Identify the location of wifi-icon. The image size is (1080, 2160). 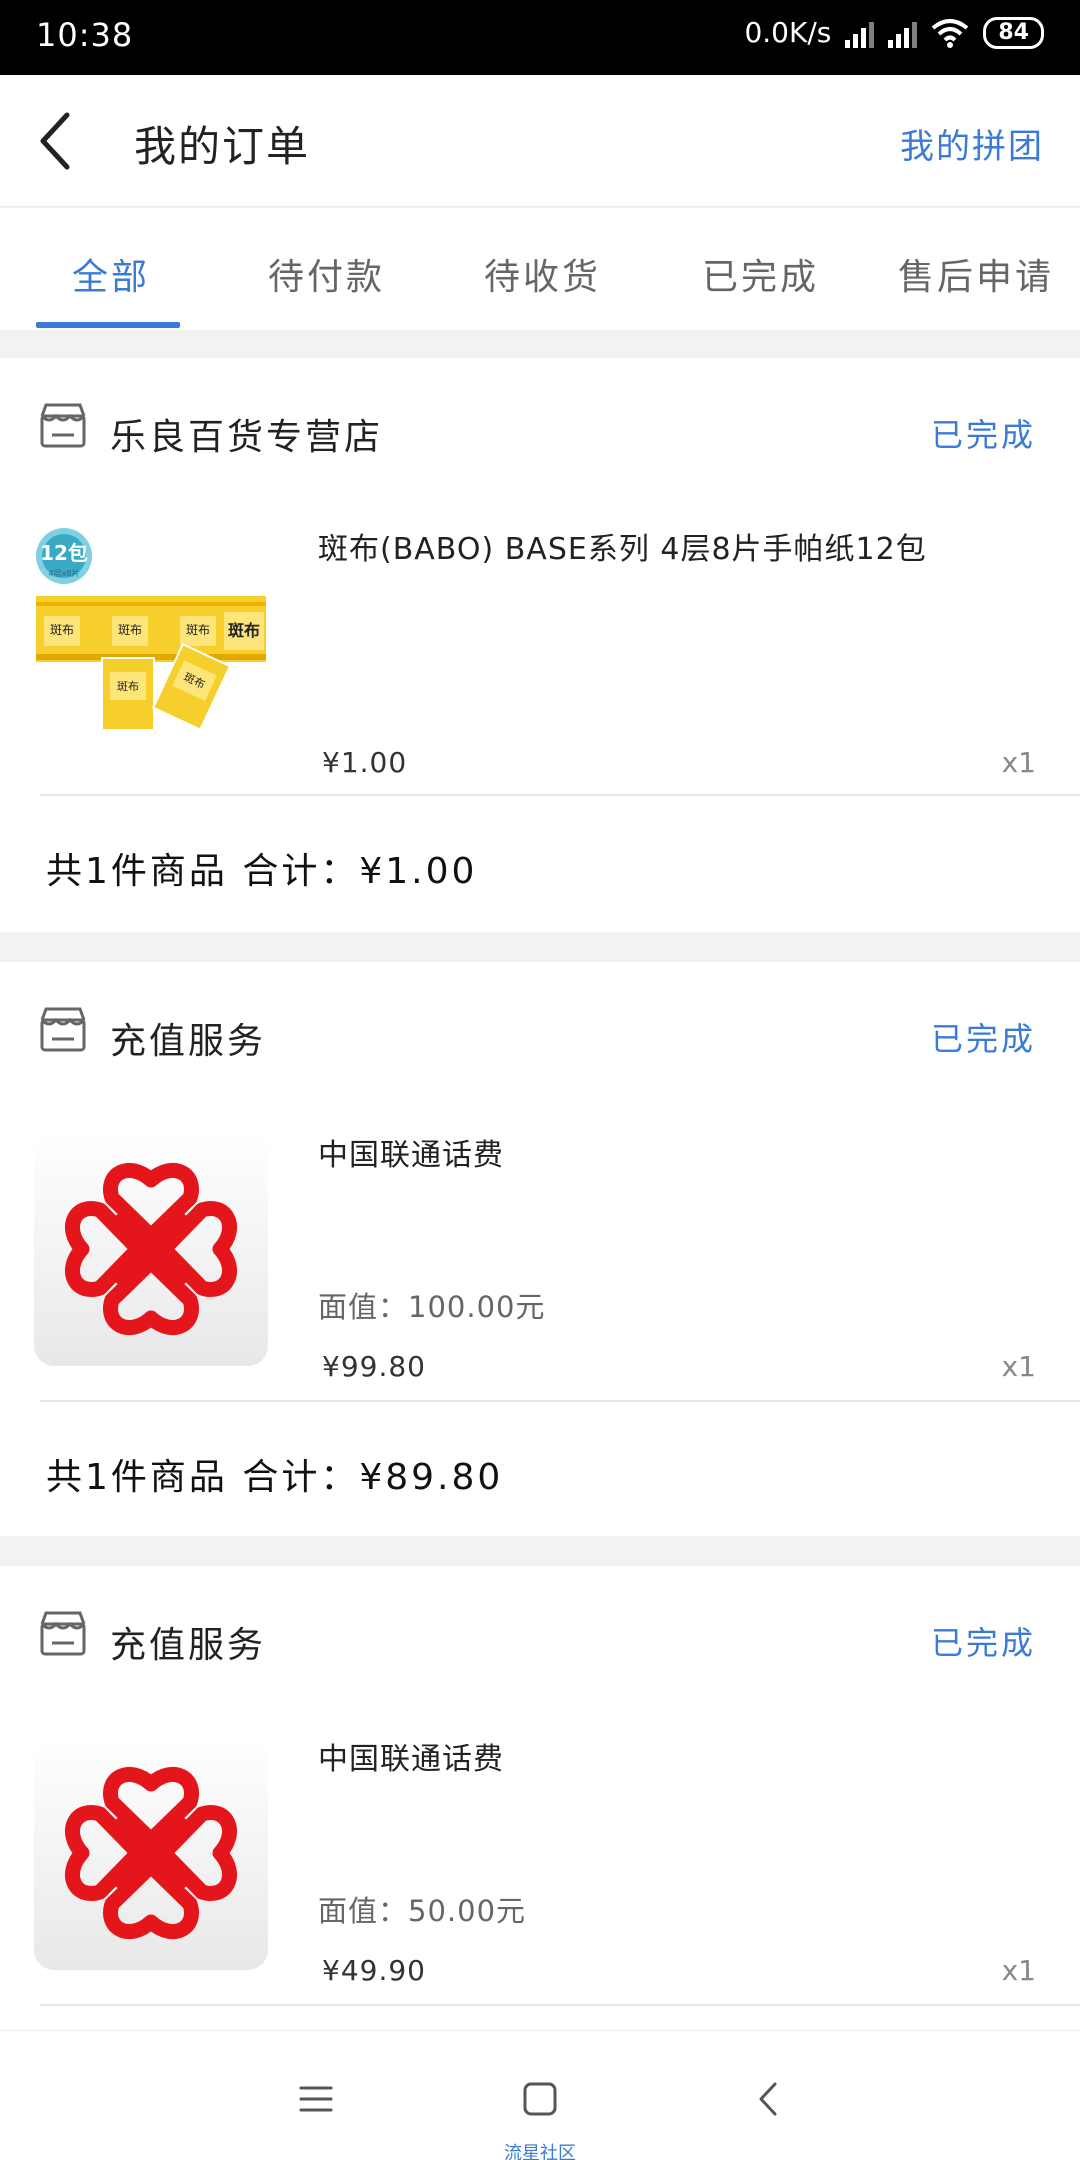
(950, 33).